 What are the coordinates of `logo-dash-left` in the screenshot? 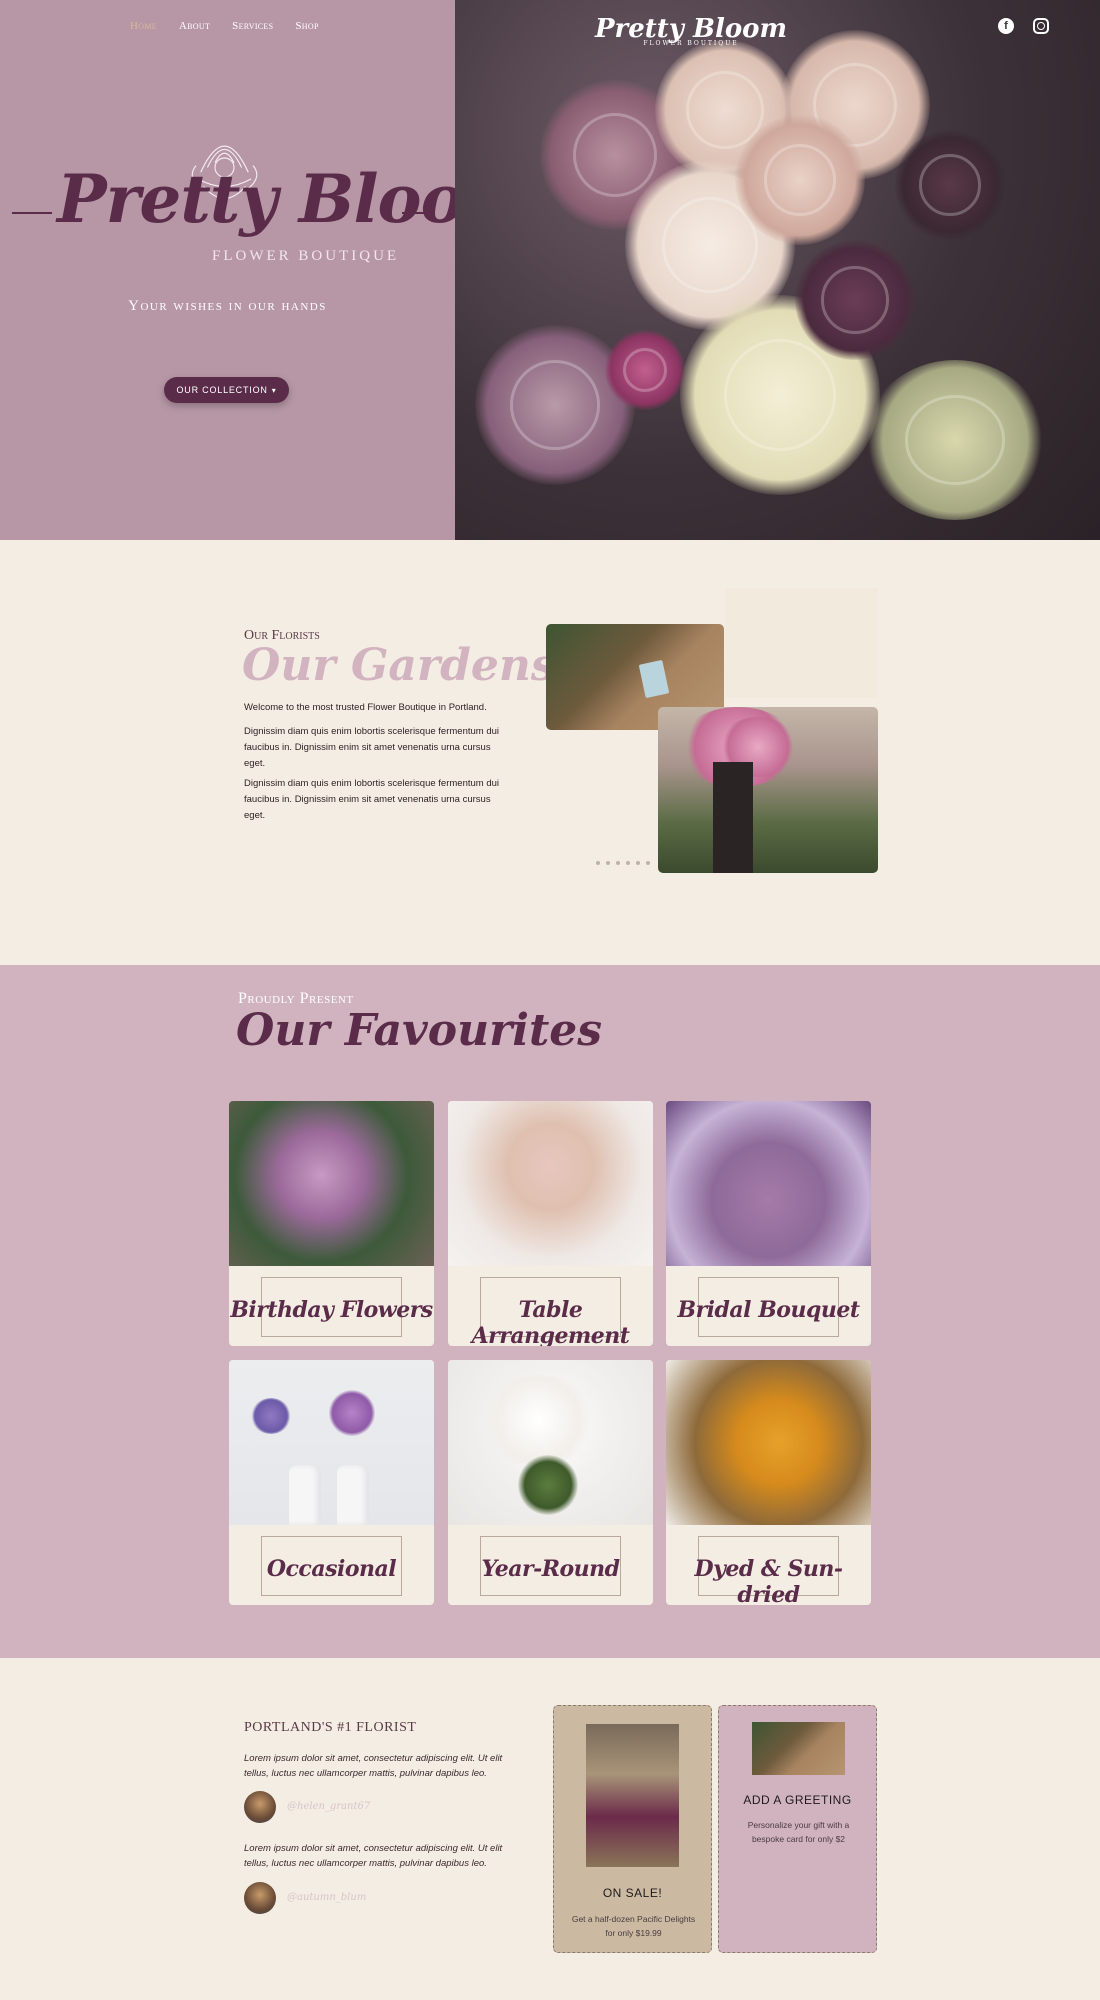 It's located at (32, 213).